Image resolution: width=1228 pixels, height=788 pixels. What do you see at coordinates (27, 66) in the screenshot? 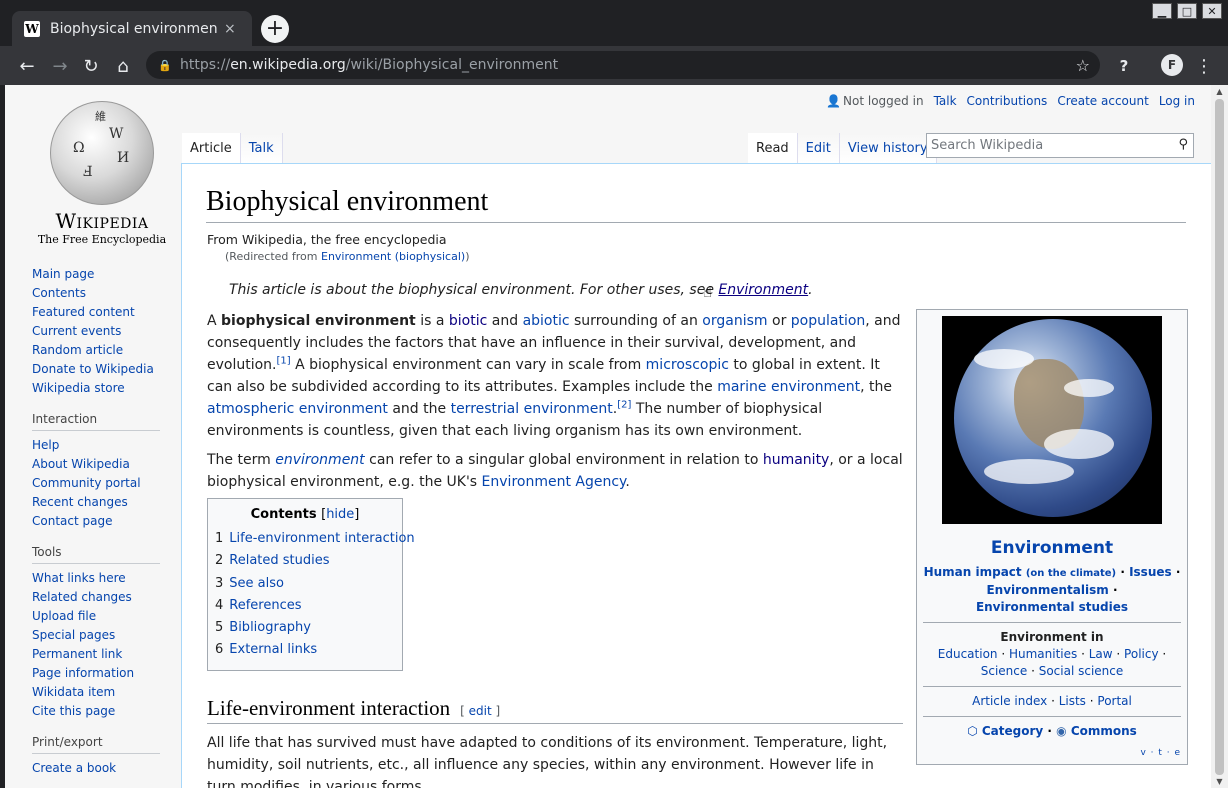
I see `back-arrow-icon: ←` at bounding box center [27, 66].